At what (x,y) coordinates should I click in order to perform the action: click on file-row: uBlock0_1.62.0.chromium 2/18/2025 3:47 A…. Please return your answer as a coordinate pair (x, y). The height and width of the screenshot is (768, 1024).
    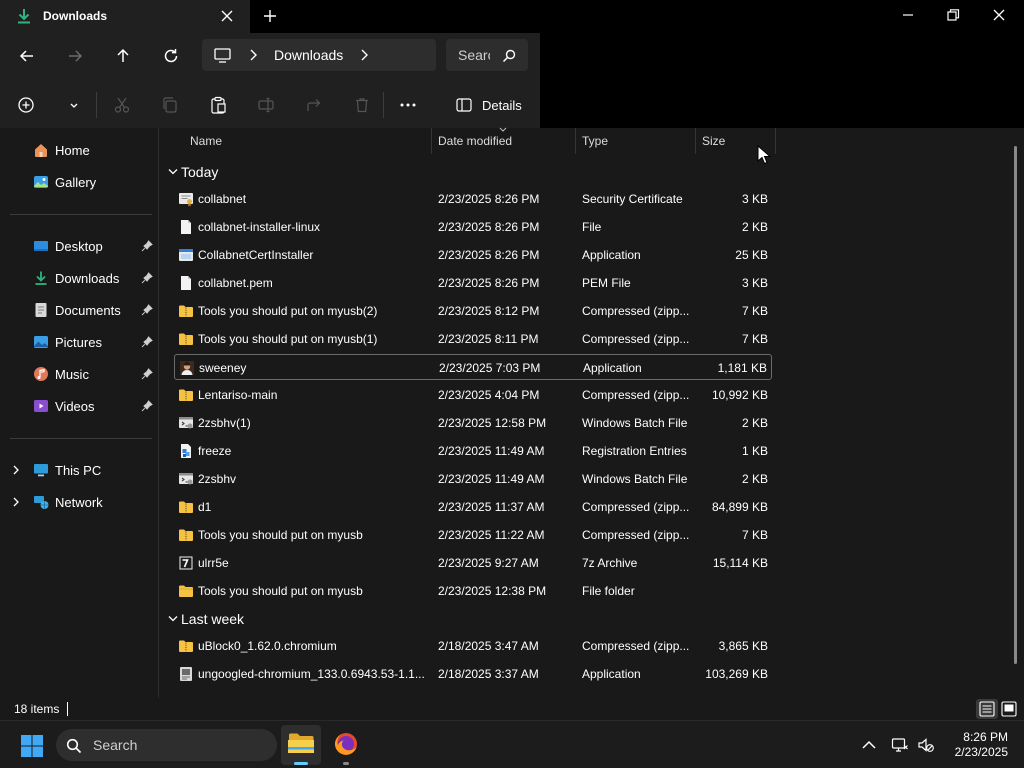
    Looking at the image, I should click on (473, 646).